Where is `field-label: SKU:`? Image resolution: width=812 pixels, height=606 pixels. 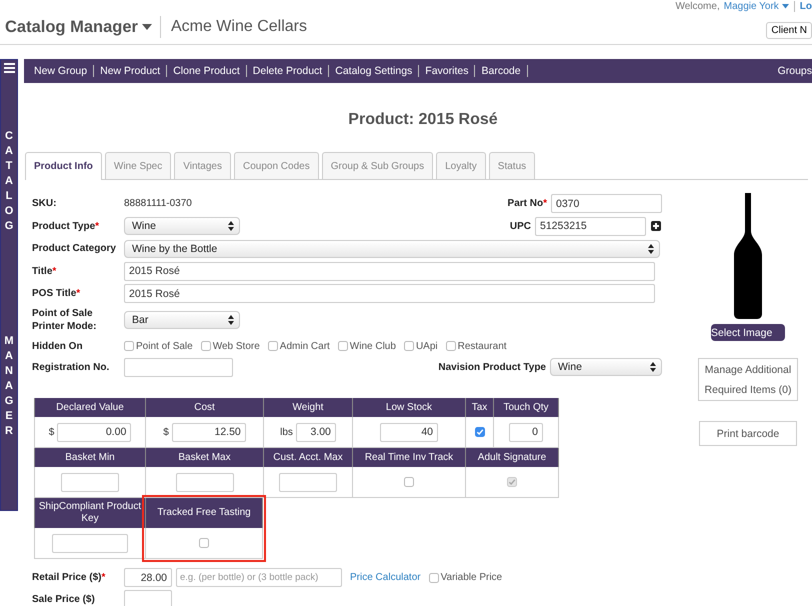
field-label: SKU: is located at coordinates (45, 203).